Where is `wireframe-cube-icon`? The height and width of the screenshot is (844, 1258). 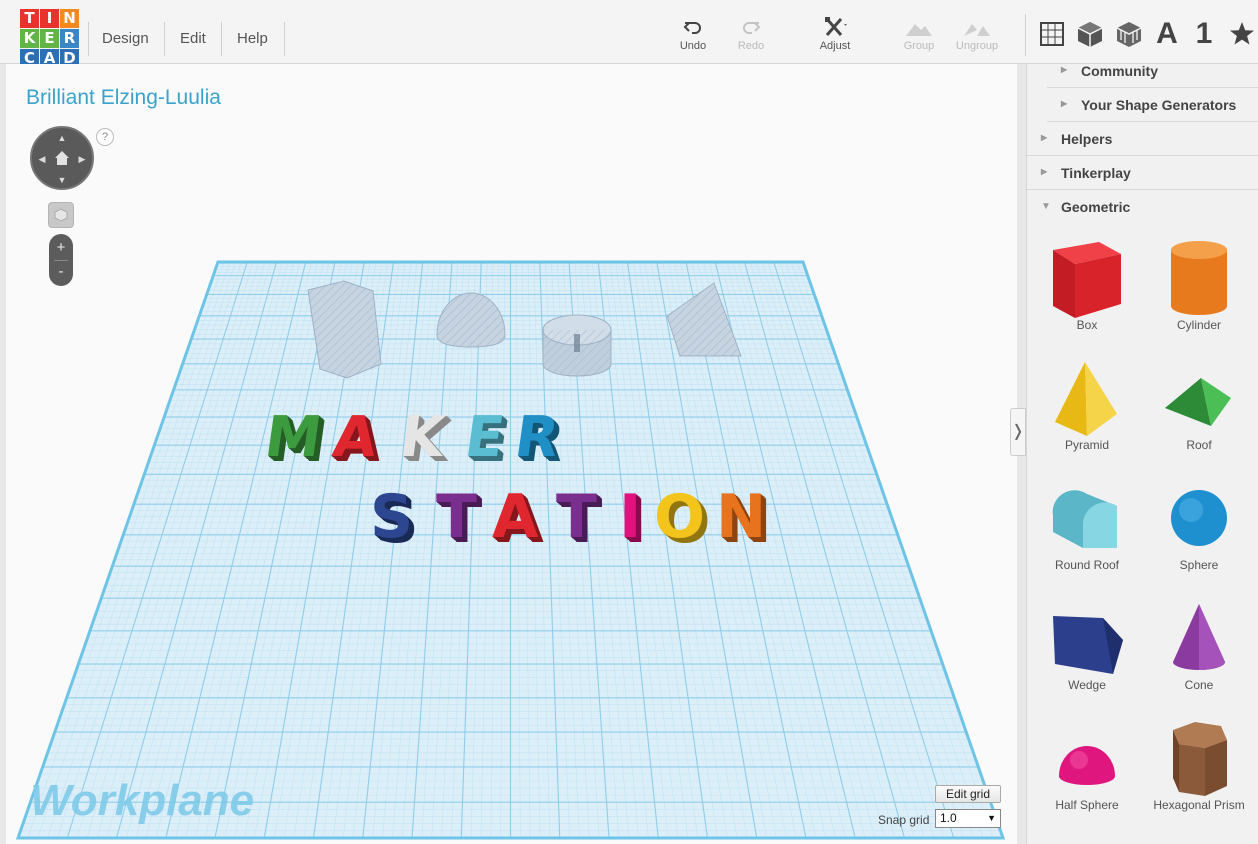 wireframe-cube-icon is located at coordinates (1129, 34).